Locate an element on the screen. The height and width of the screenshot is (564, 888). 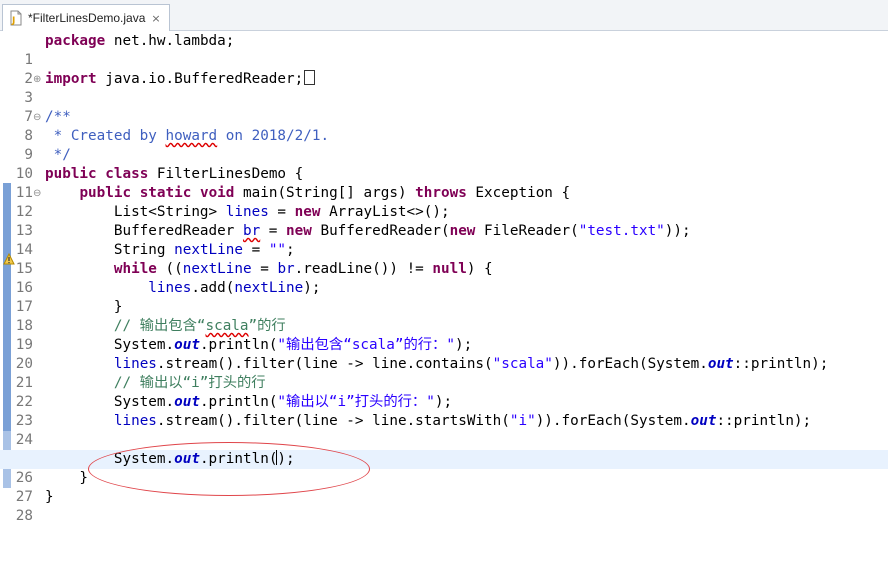
code-line: 2 is located at coordinates (444, 69).